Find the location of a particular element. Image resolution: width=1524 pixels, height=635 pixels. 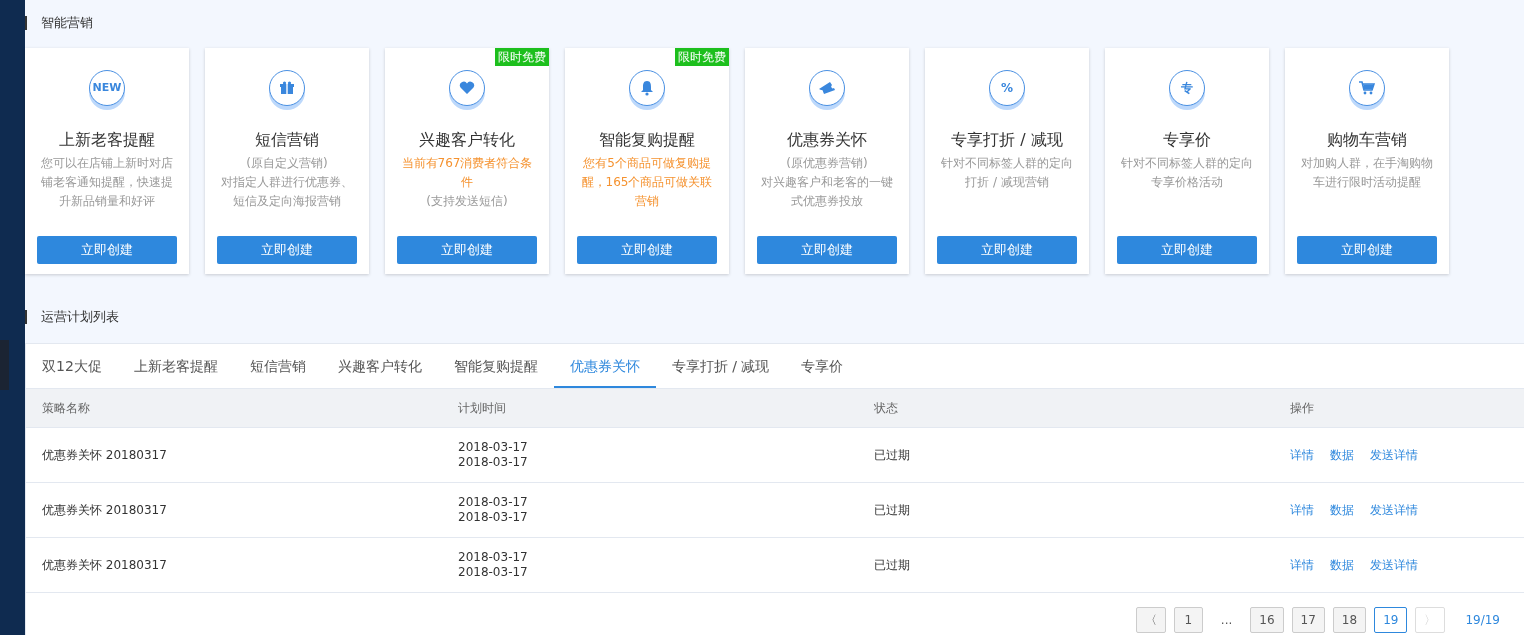

character-icon: 专 is located at coordinates (1187, 88).